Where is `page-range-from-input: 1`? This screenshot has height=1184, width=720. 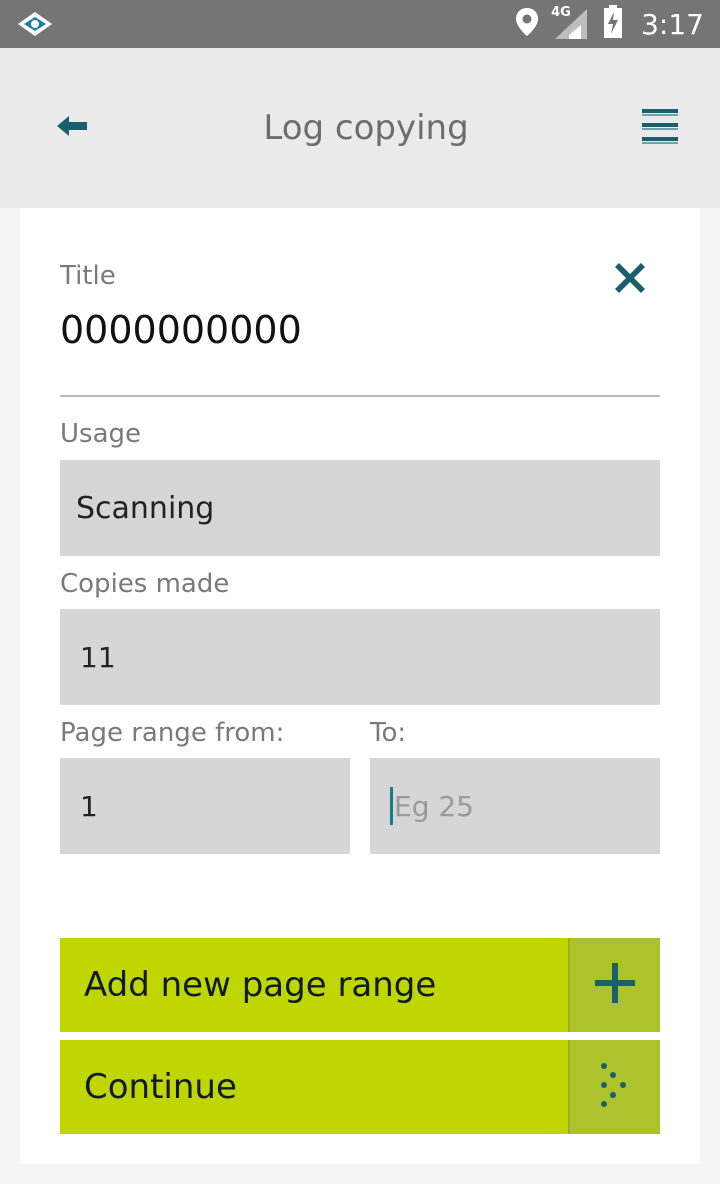
page-range-from-input: 1 is located at coordinates (205, 806).